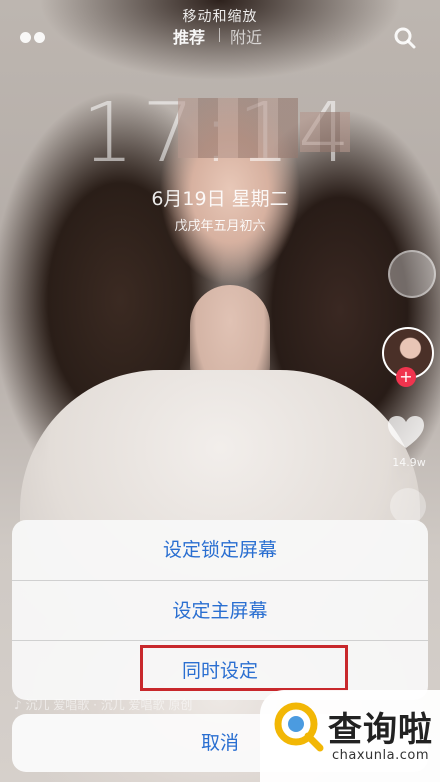 This screenshot has height=782, width=440. I want to click on tab-recommend: 推荐, so click(189, 36).